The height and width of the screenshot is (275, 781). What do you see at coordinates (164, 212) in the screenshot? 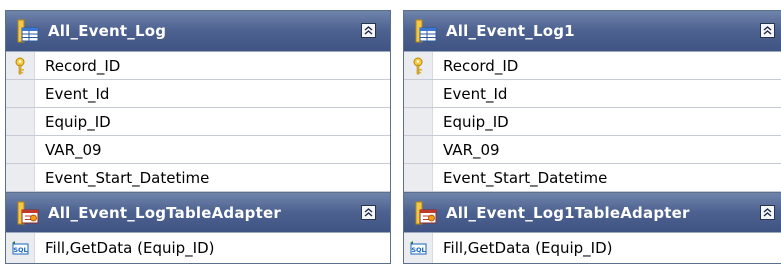
I see `table-adapter-title: All_Event_LogTableAdapter` at bounding box center [164, 212].